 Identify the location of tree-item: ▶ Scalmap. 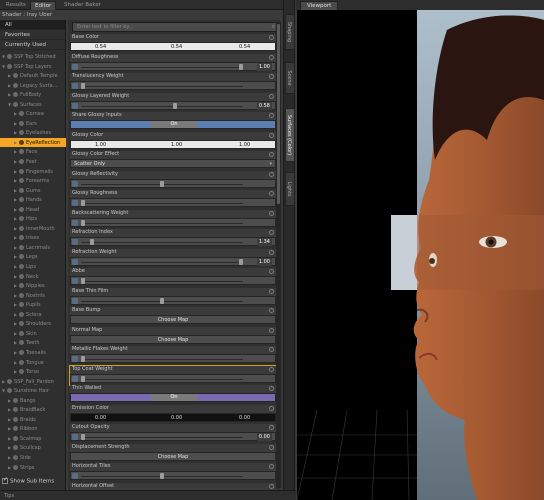
(33, 439).